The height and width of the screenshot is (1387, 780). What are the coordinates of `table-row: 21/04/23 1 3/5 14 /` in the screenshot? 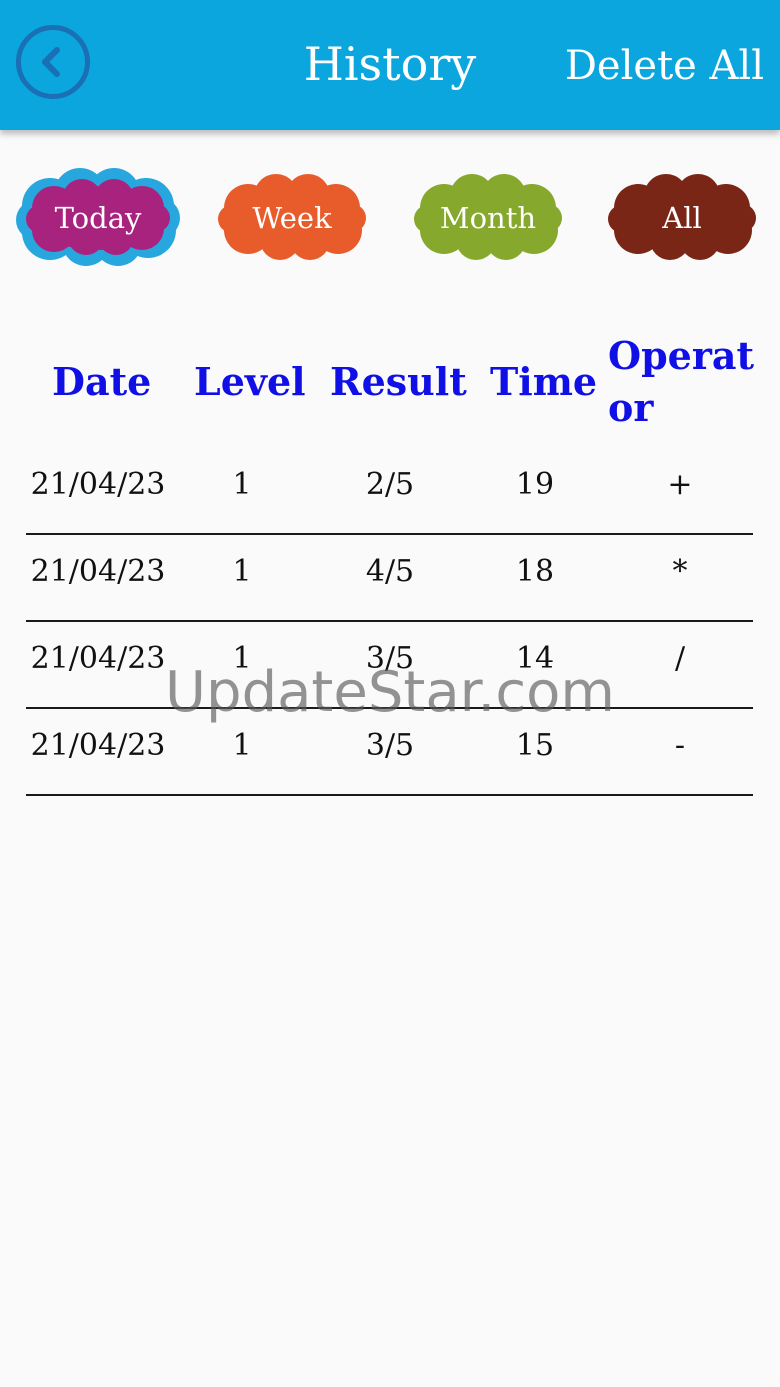 It's located at (389, 665).